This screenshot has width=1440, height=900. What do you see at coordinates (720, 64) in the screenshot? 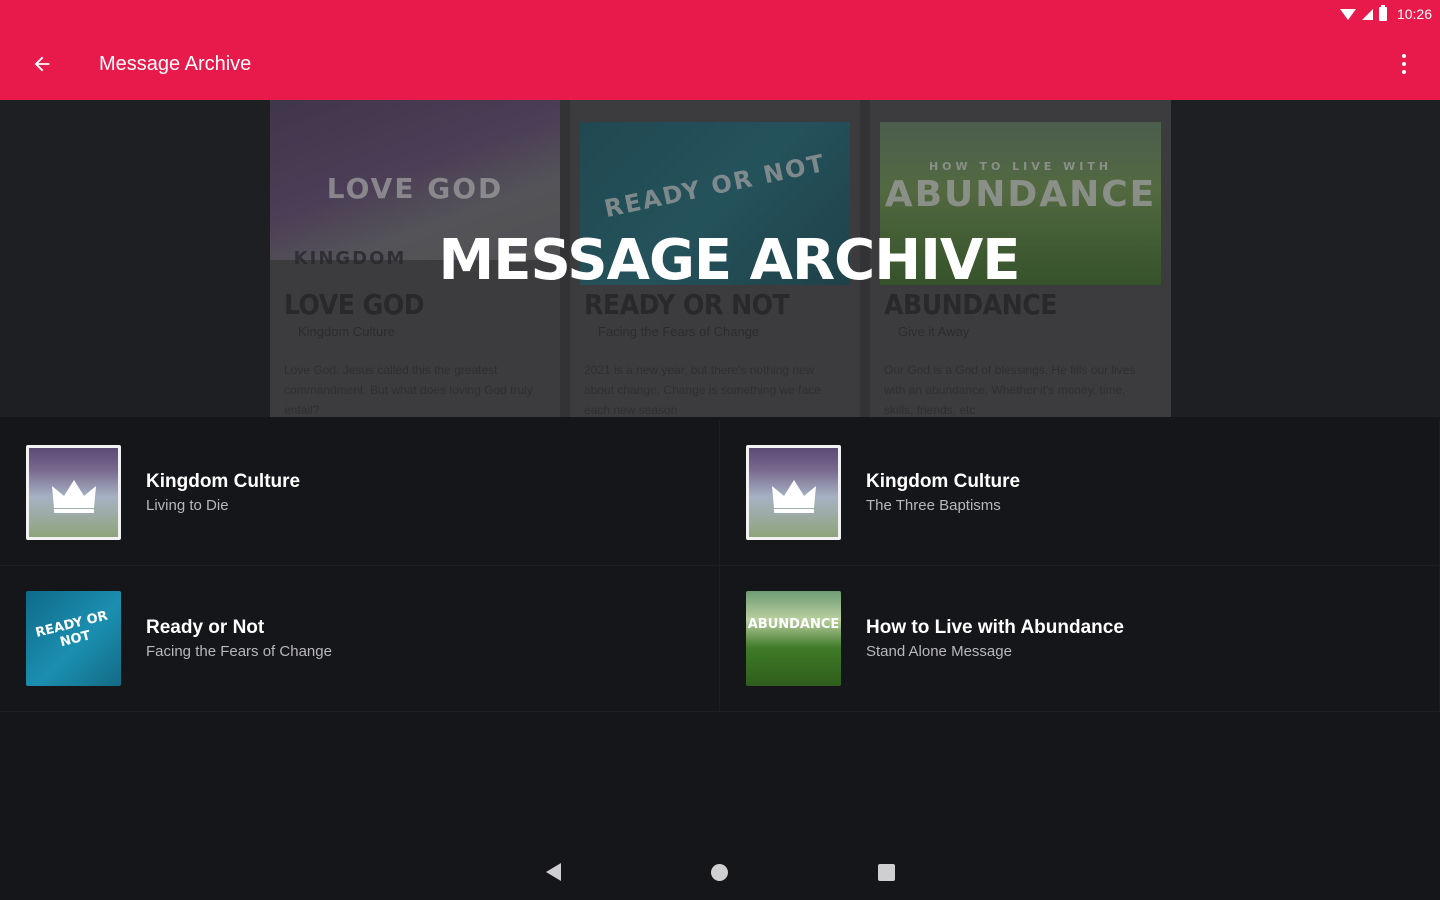
I see `app-bar: Message Archive` at bounding box center [720, 64].